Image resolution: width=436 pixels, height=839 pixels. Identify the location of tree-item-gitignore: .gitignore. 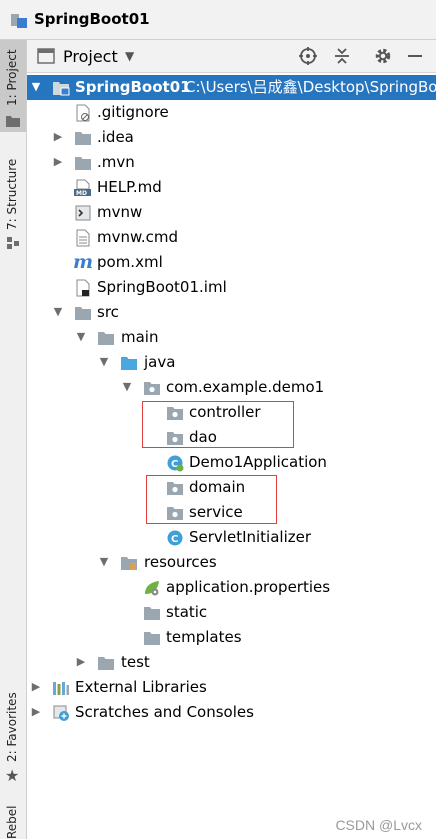
(231, 112).